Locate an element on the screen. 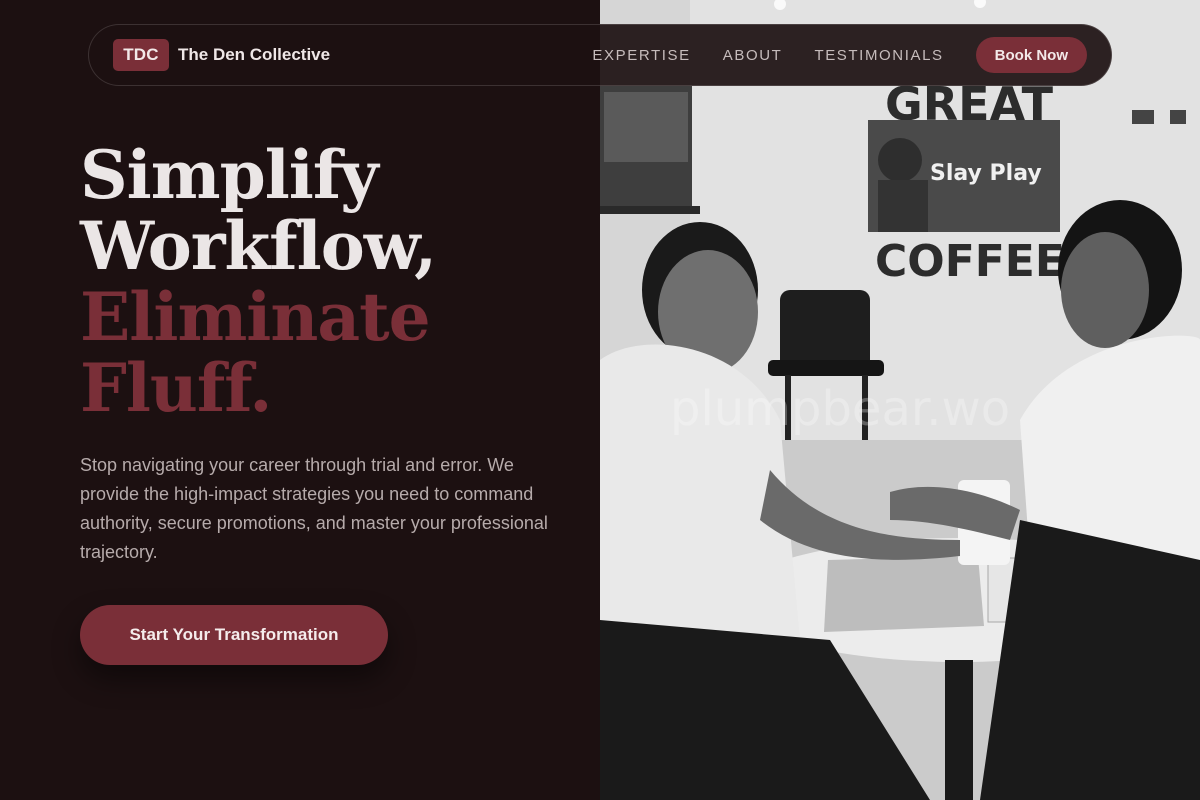 This screenshot has height=800, width=1200. book-now-button: Book Now is located at coordinates (1031, 55).